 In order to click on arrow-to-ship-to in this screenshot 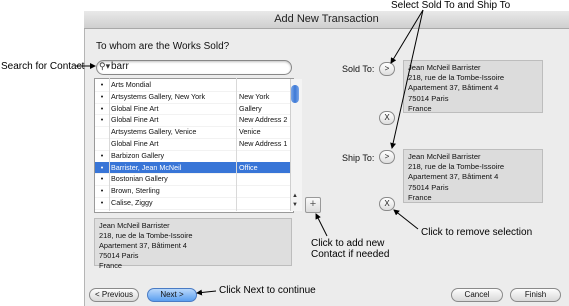, I will do `click(407, 79)`.